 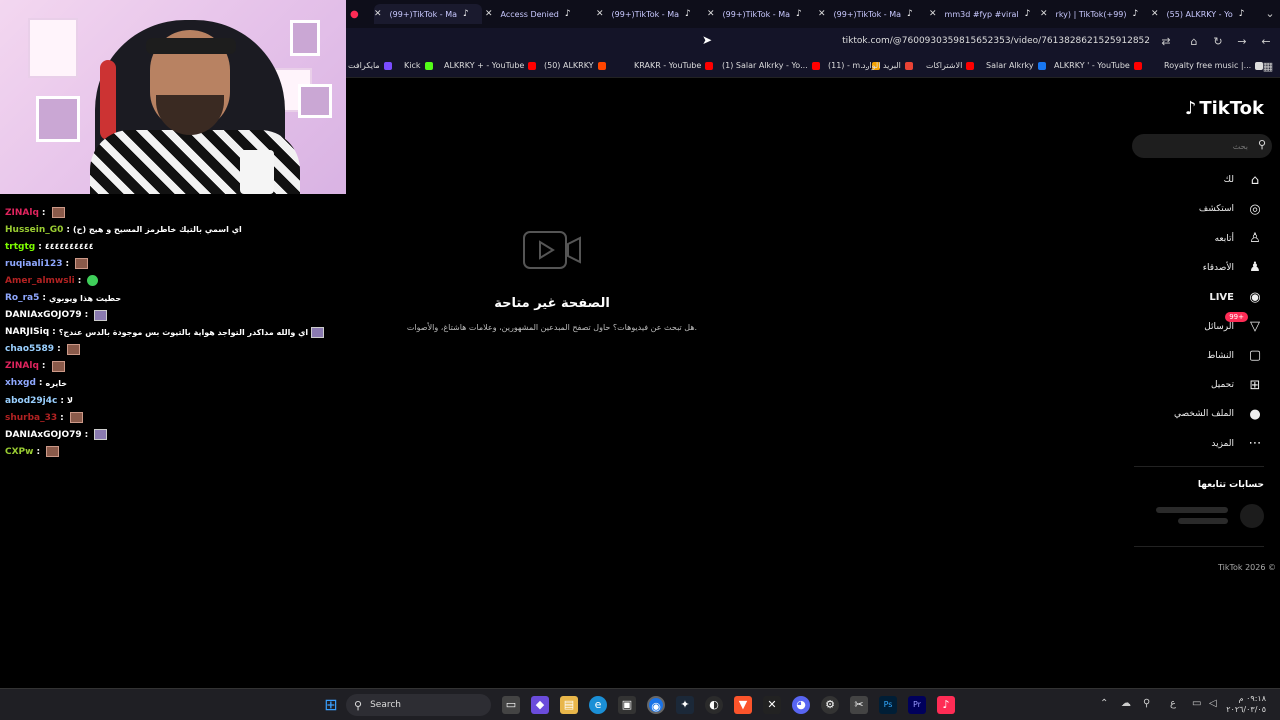 I want to click on nav-item: تحميل ⊞, so click(x=1237, y=385).